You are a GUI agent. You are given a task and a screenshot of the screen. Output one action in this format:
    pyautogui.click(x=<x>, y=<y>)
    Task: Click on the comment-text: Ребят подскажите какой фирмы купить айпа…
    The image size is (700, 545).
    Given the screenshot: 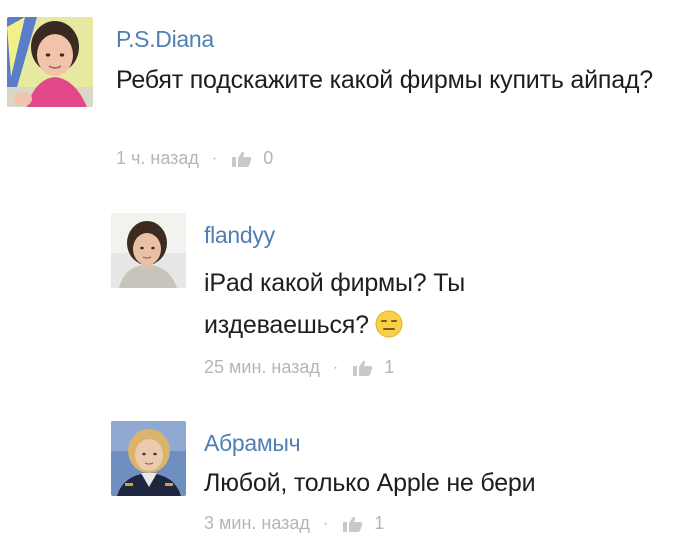 What is the action you would take?
    pyautogui.click(x=396, y=80)
    